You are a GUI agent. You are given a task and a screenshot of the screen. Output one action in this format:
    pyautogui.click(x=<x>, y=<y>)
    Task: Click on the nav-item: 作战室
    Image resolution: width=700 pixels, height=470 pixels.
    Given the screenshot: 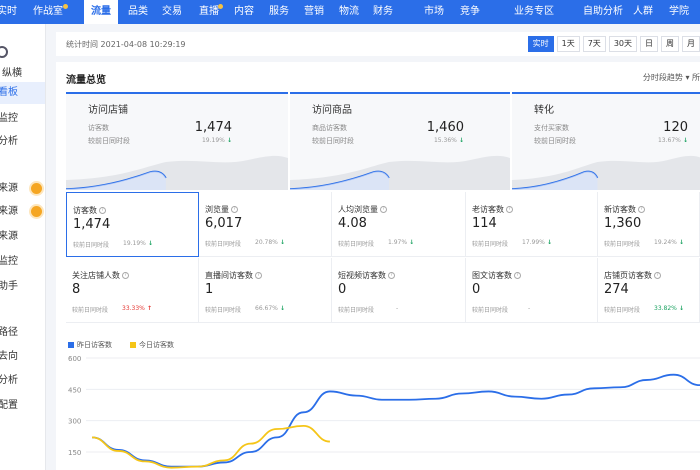 What is the action you would take?
    pyautogui.click(x=48, y=12)
    